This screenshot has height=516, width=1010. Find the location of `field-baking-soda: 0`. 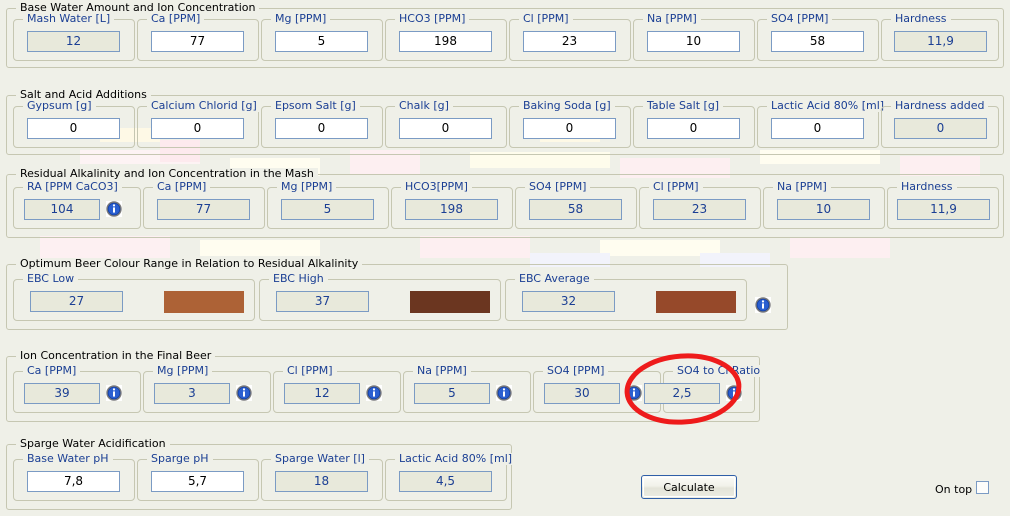

field-baking-soda: 0 is located at coordinates (569, 128).